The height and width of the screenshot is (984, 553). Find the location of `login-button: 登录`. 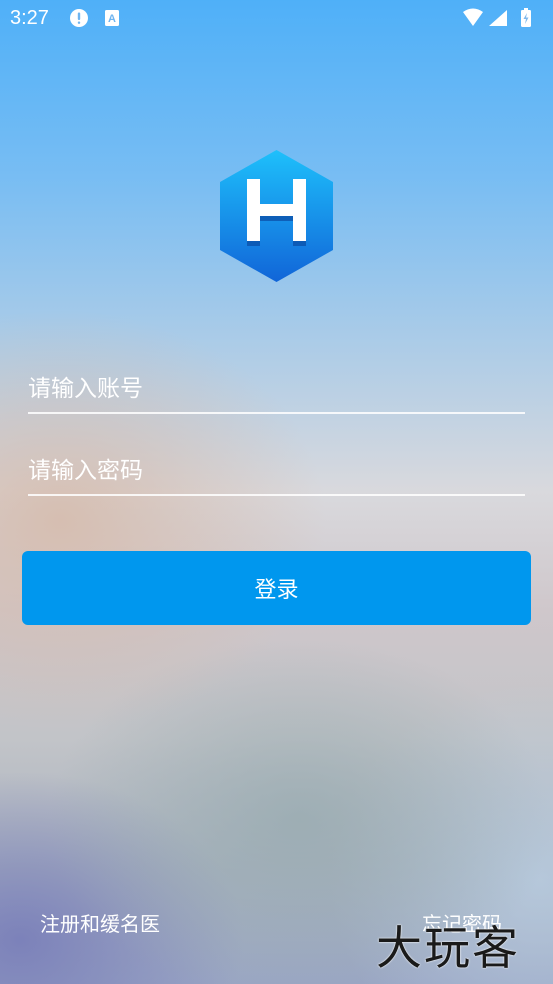

login-button: 登录 is located at coordinates (276, 588).